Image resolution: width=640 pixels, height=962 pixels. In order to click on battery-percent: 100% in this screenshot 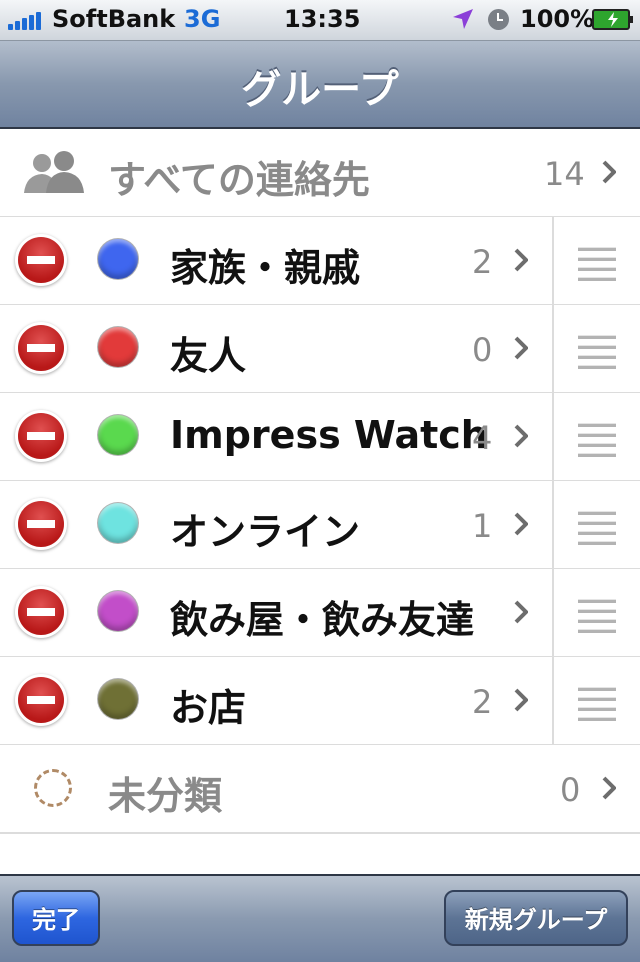, I will do `click(557, 19)`.